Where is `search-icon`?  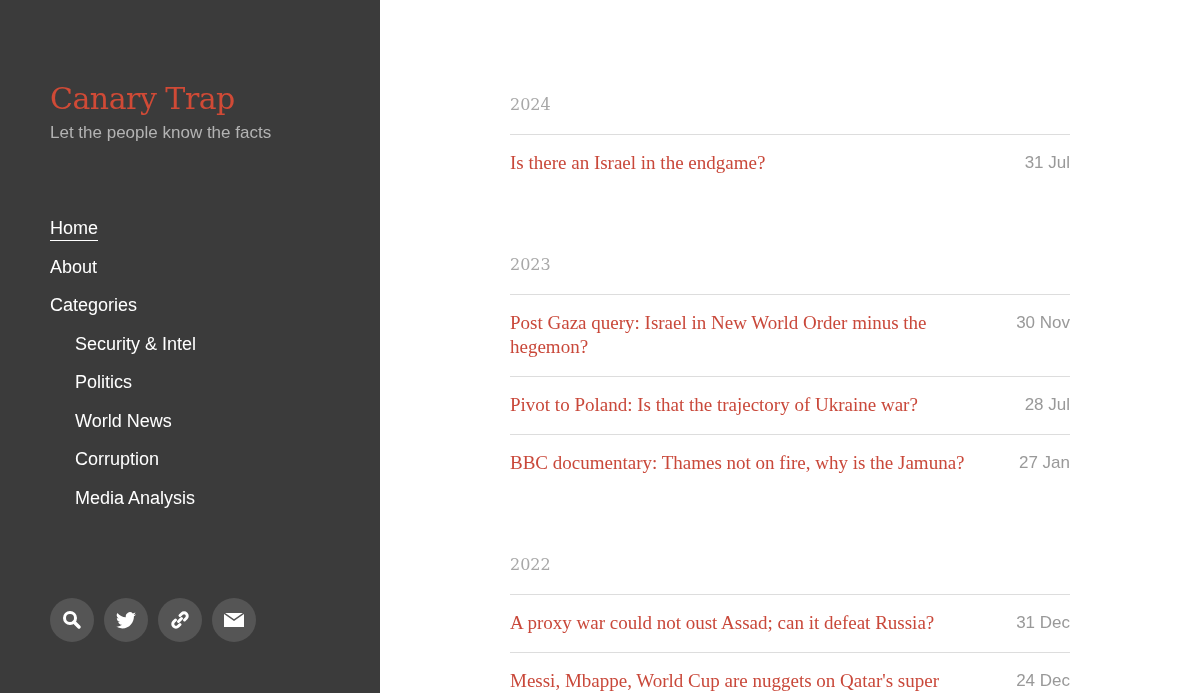 search-icon is located at coordinates (72, 620).